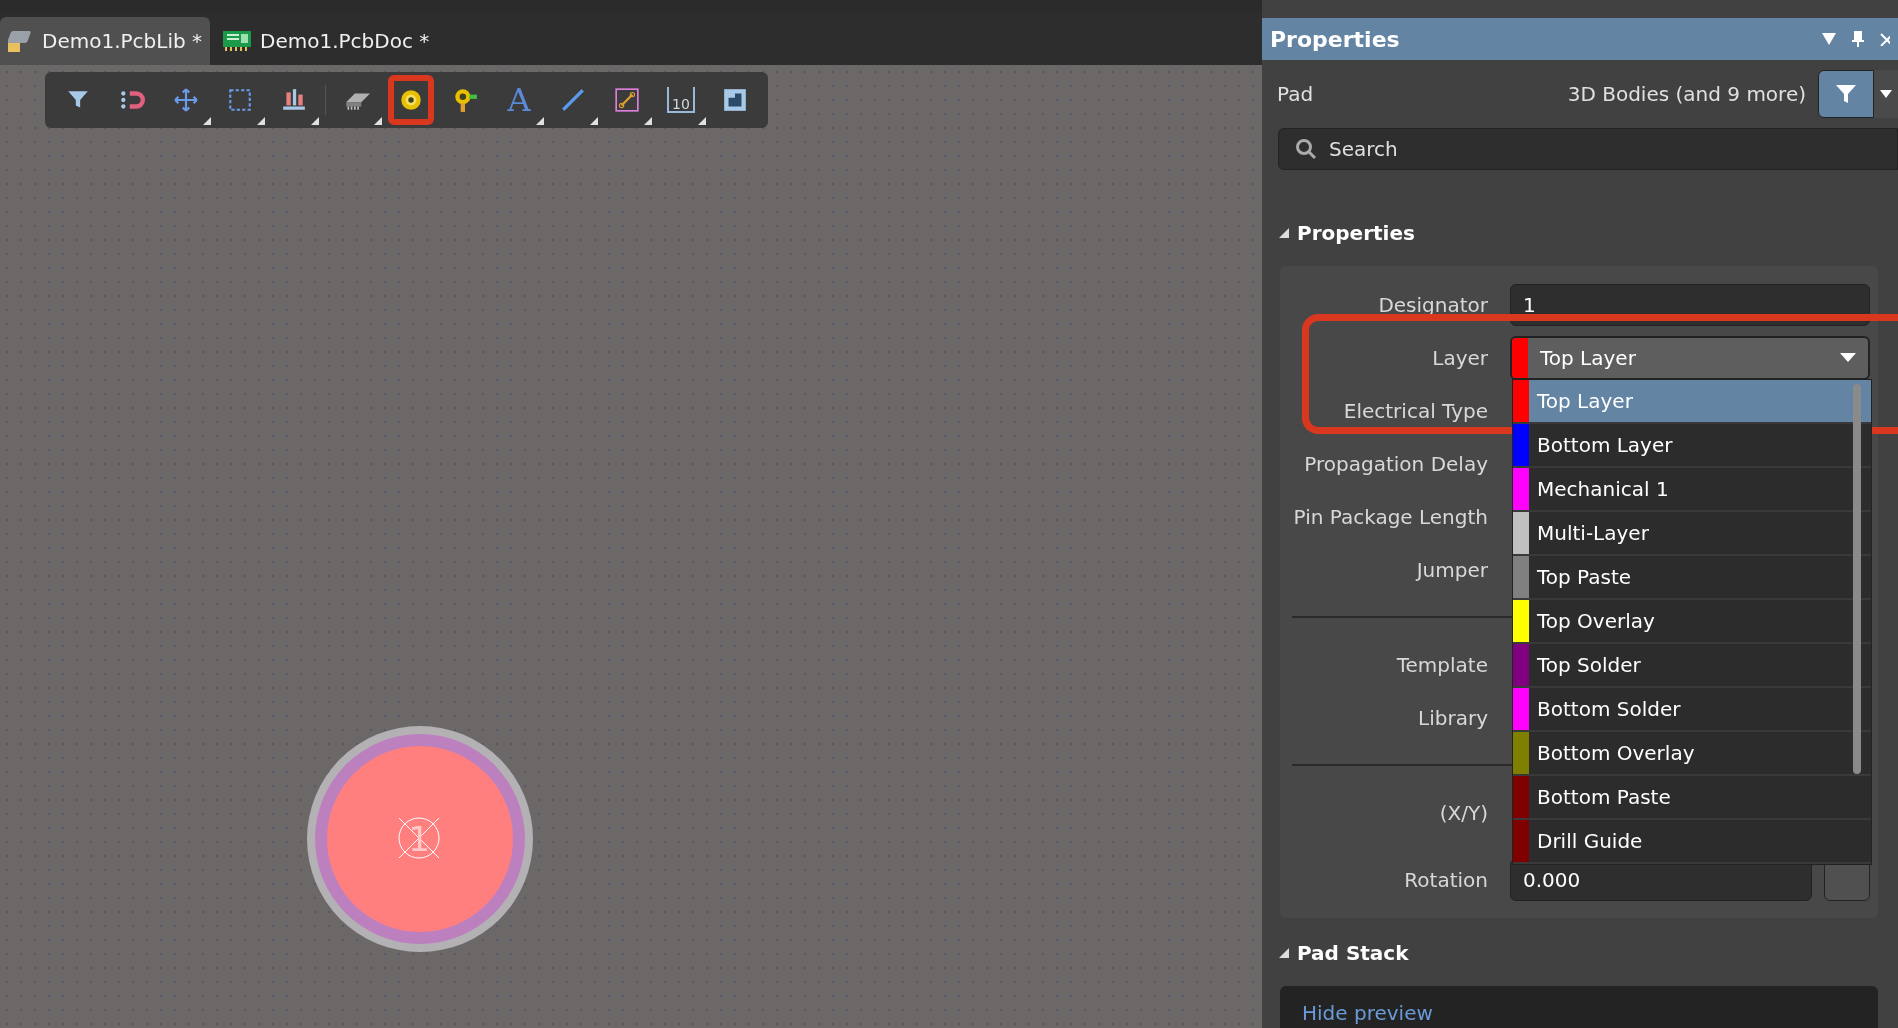  What do you see at coordinates (1415, 411) in the screenshot?
I see `field-label: Electrical Type` at bounding box center [1415, 411].